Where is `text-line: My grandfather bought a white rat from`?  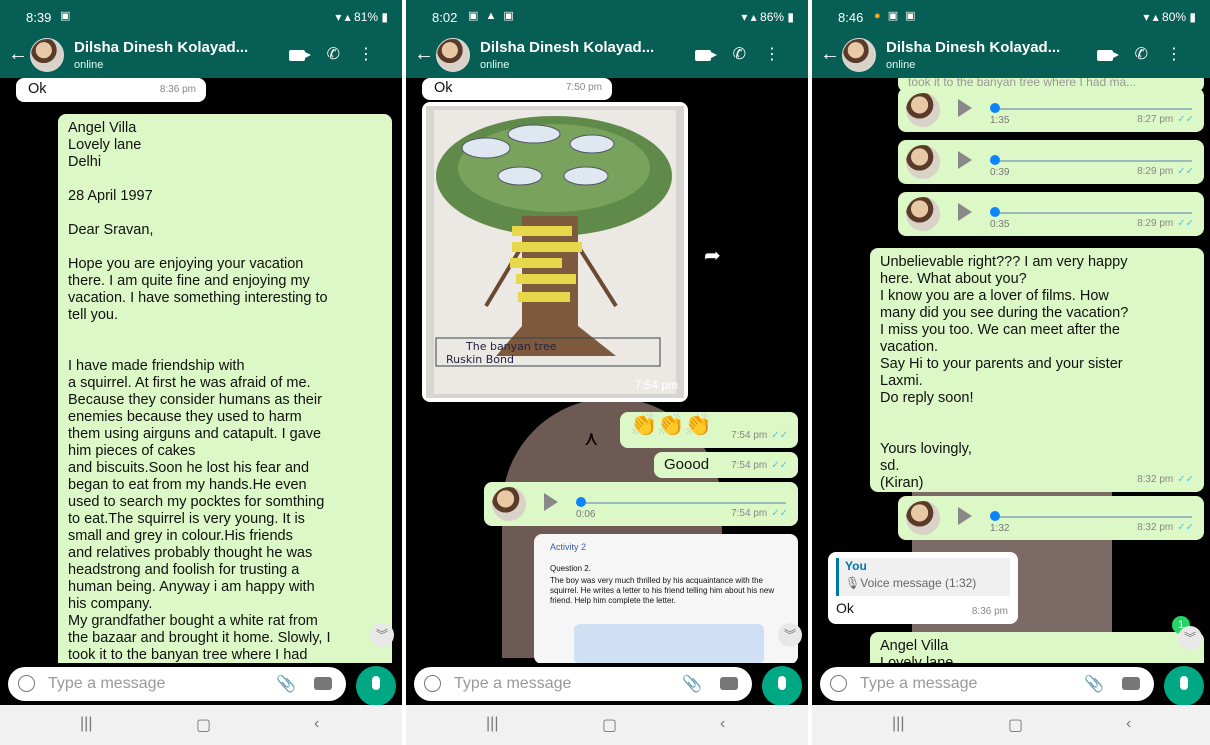 text-line: My grandfather bought a white rat from is located at coordinates (193, 621).